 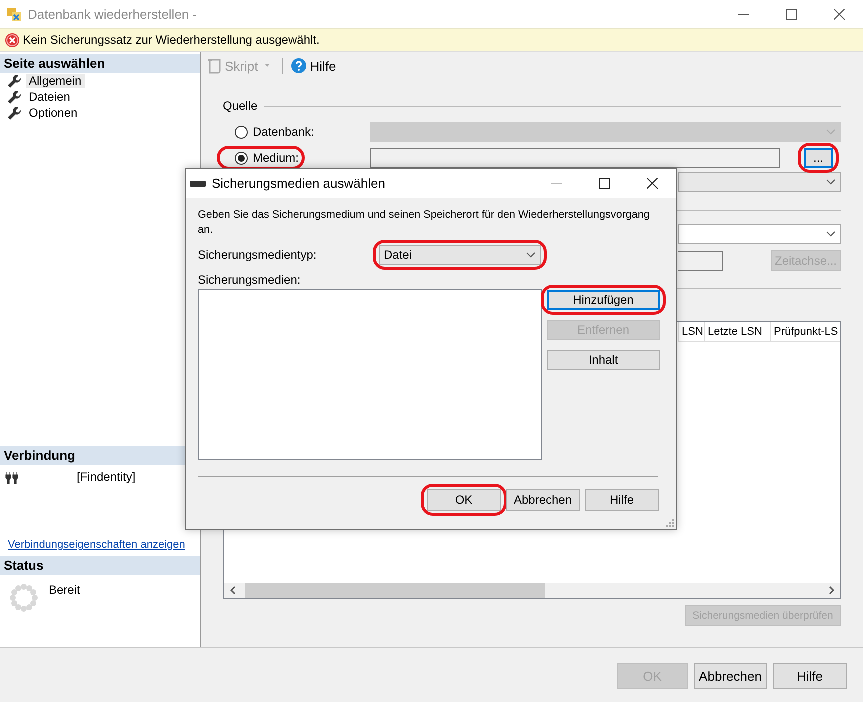 What do you see at coordinates (669, 522) in the screenshot?
I see `resize-grip-icon` at bounding box center [669, 522].